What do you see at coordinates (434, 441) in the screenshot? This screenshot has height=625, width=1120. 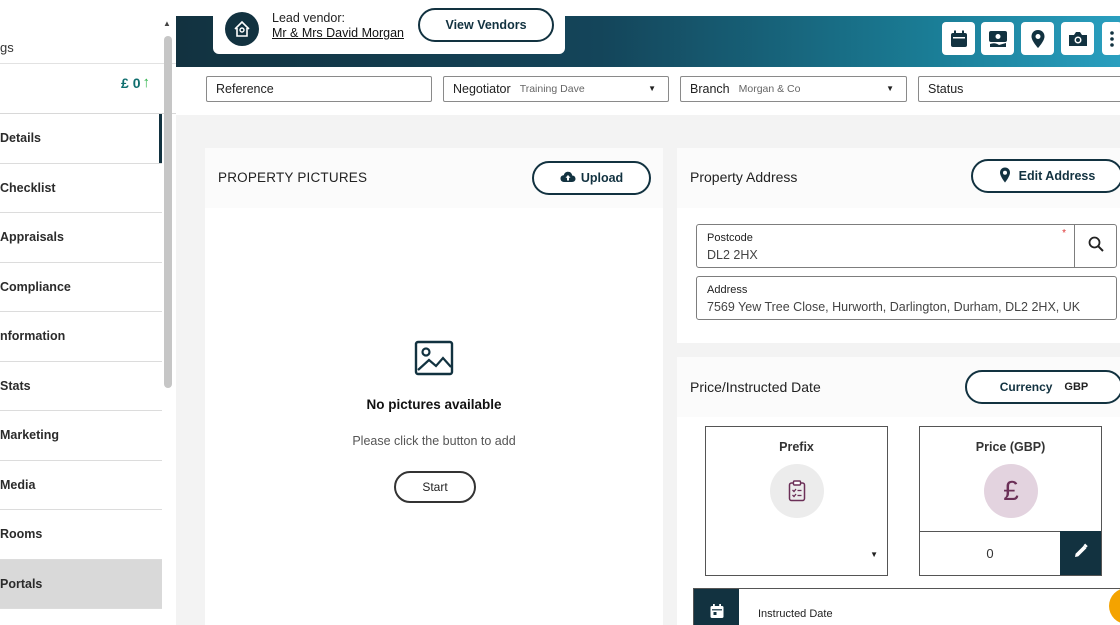 I see `empty-state-subtitle: Please click the button to add` at bounding box center [434, 441].